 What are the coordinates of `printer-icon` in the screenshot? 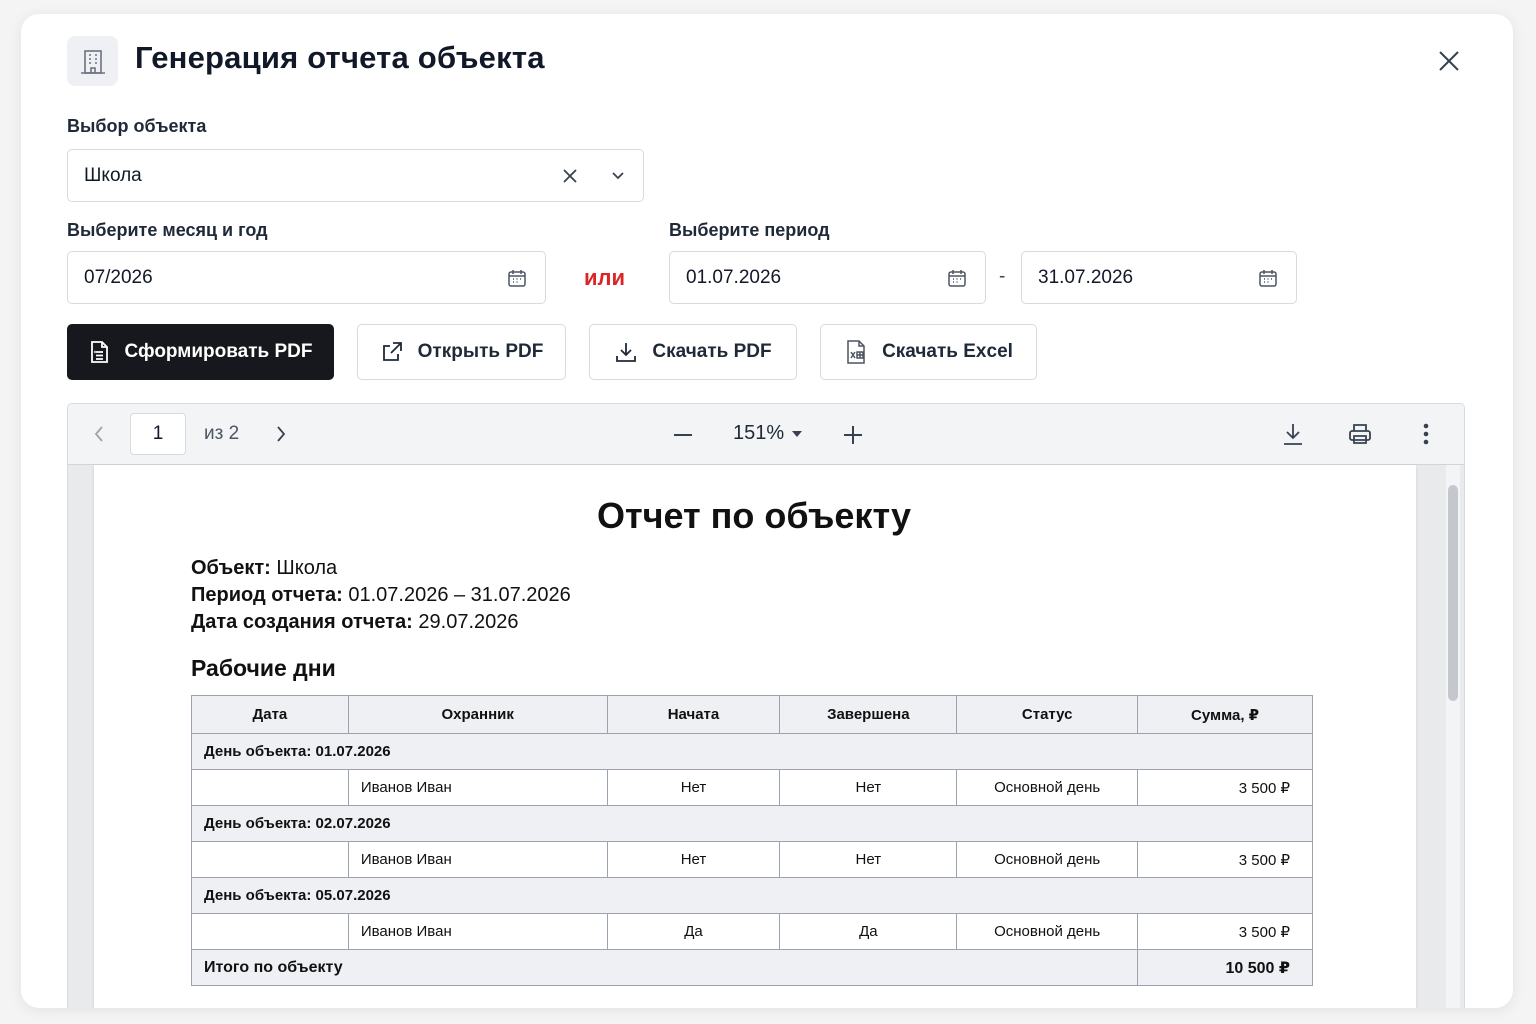 It's located at (1360, 434).